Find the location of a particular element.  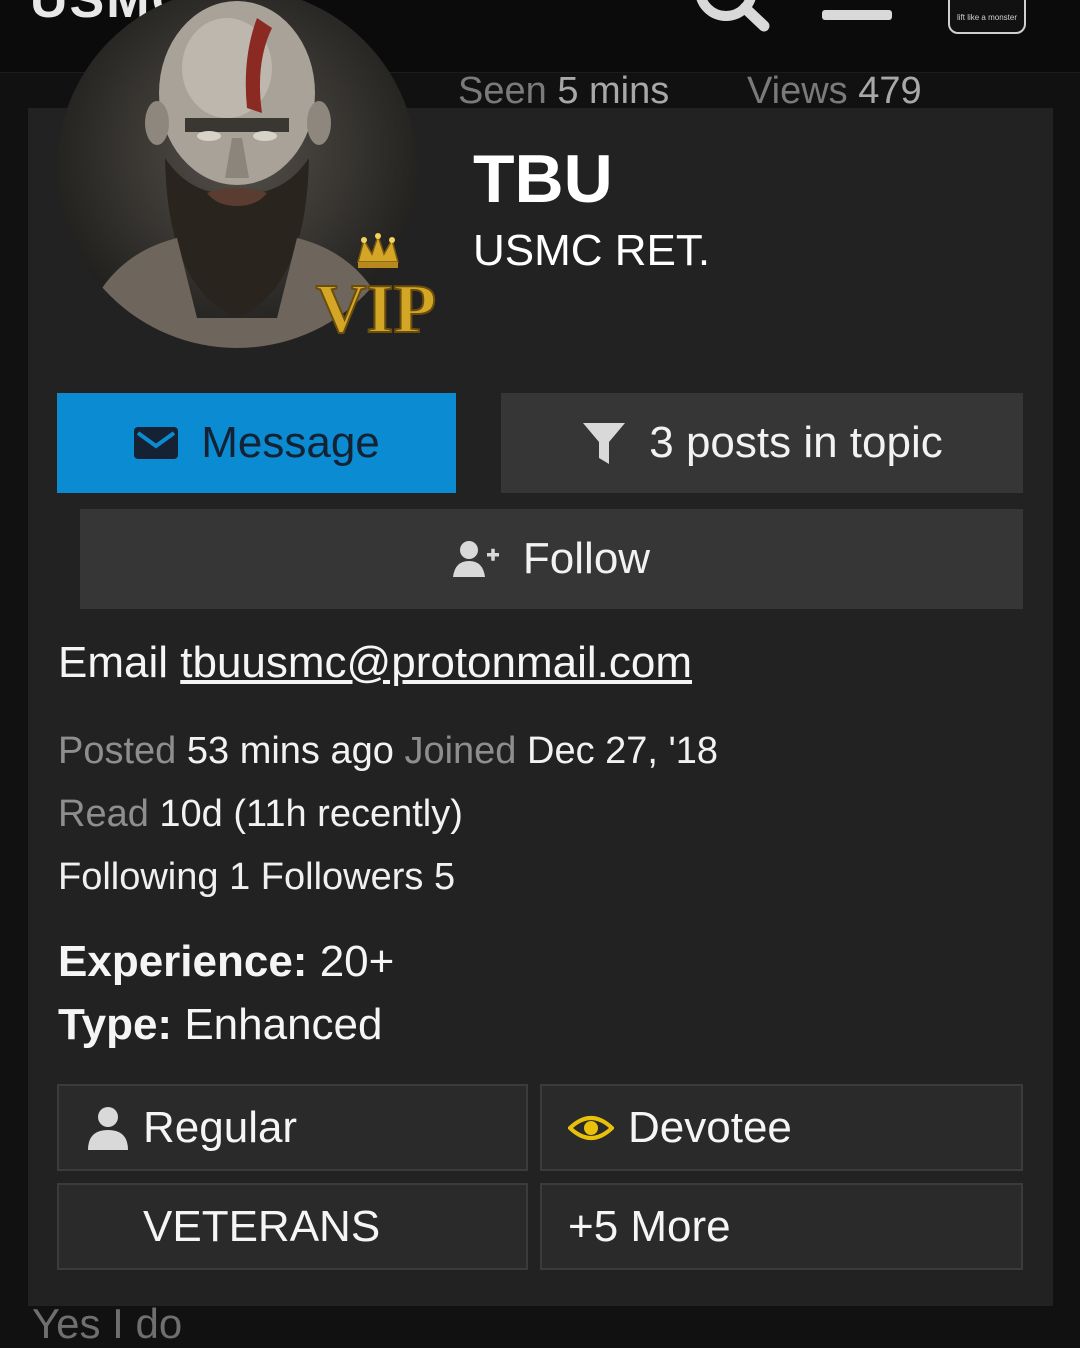

read-label: Read is located at coordinates (103, 814).